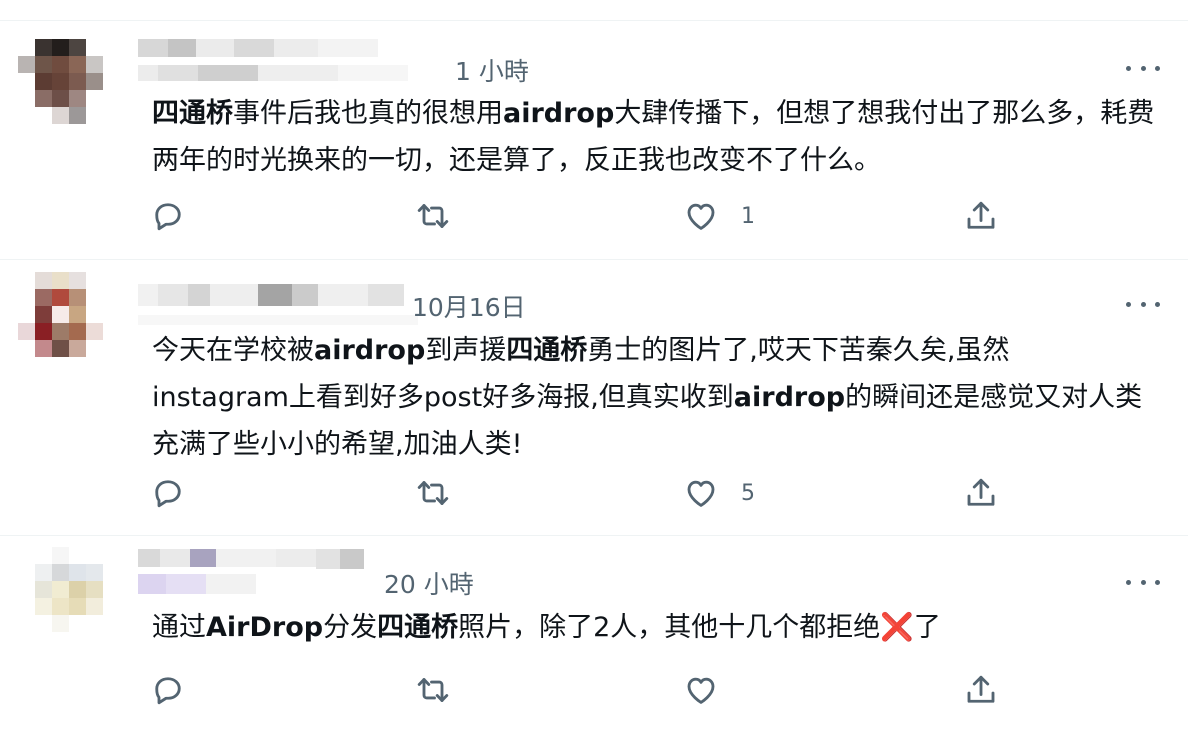  What do you see at coordinates (927, 627) in the screenshot?
I see `text-run: 了` at bounding box center [927, 627].